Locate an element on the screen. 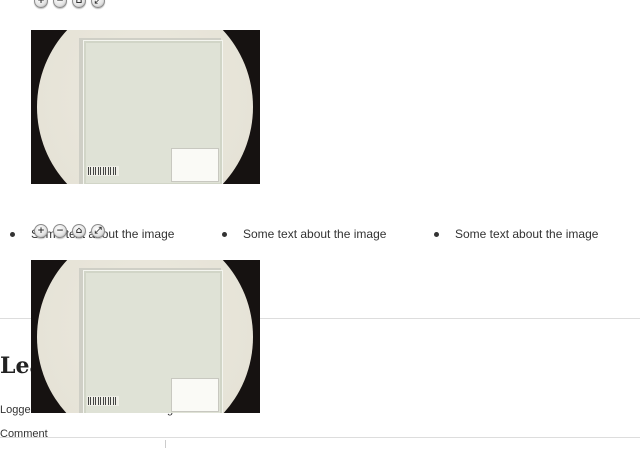 The height and width of the screenshot is (457, 640). zoom-controls-bottom: + − ⌂ ⤢ is located at coordinates (69, 231).